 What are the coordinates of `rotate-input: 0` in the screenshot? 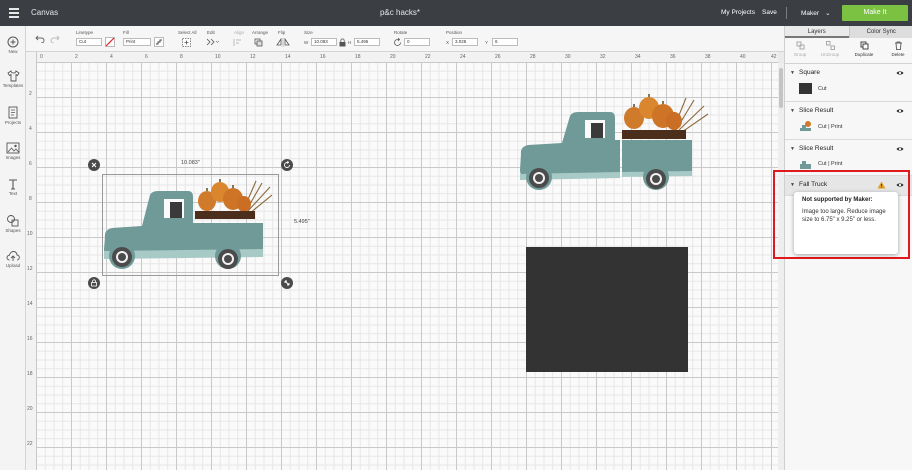 It's located at (417, 42).